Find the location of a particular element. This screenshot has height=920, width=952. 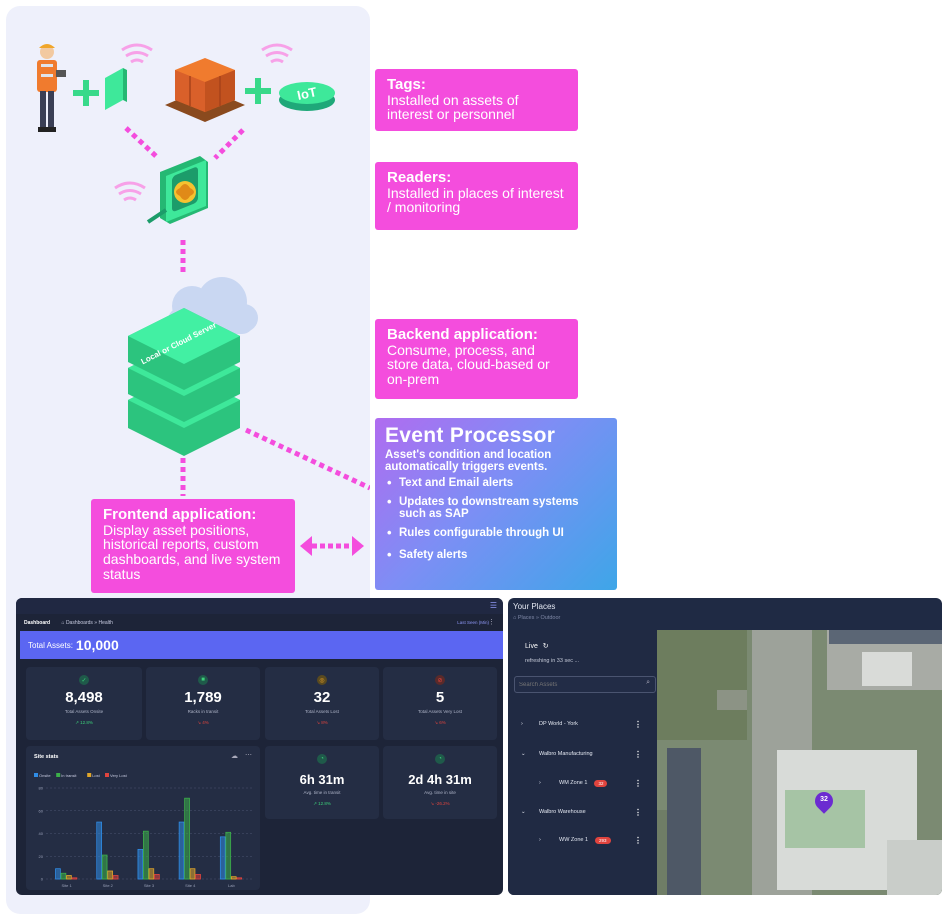

blocked-icon: ⊘ is located at coordinates (440, 680).